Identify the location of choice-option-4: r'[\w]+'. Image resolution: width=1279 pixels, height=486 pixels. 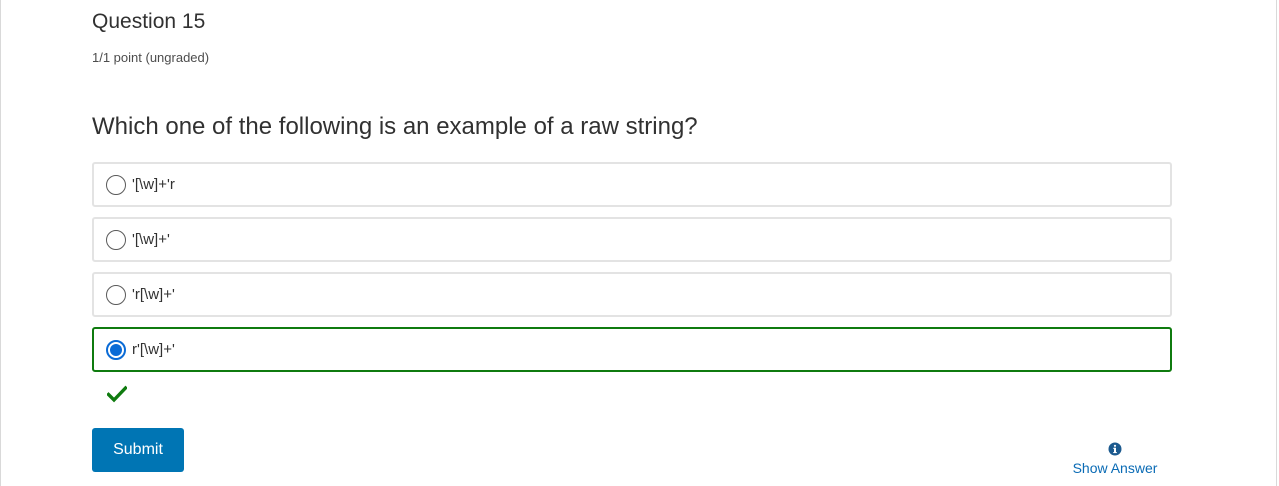
(632, 349).